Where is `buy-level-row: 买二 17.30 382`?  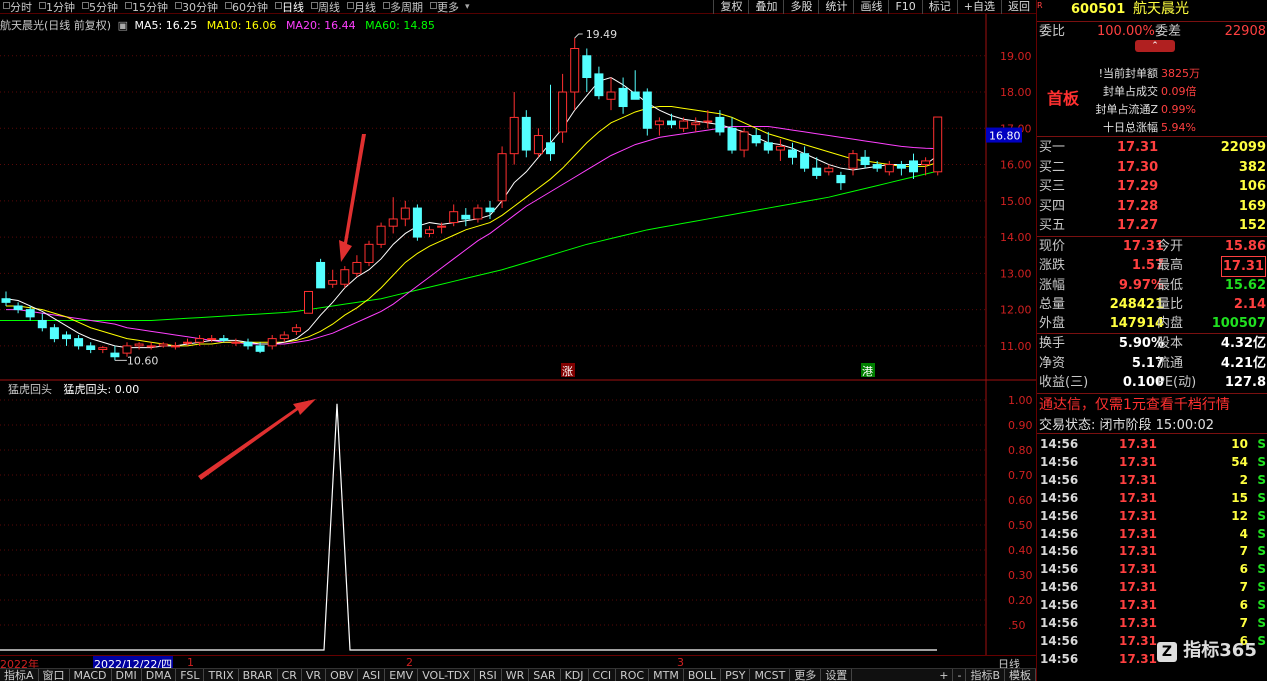 buy-level-row: 买二 17.30 382 is located at coordinates (1152, 167).